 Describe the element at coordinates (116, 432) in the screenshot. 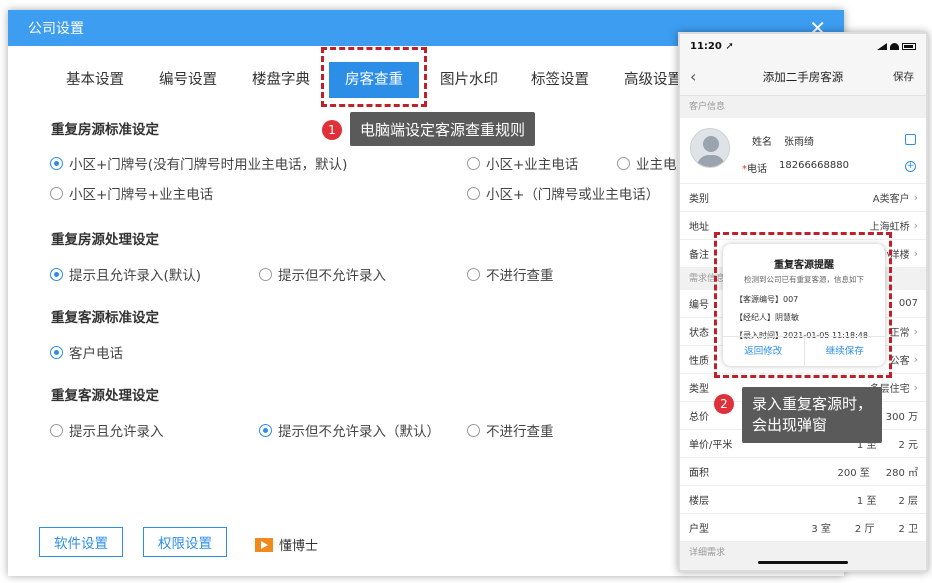

I see `radio-label: 提示且允许录入` at that location.